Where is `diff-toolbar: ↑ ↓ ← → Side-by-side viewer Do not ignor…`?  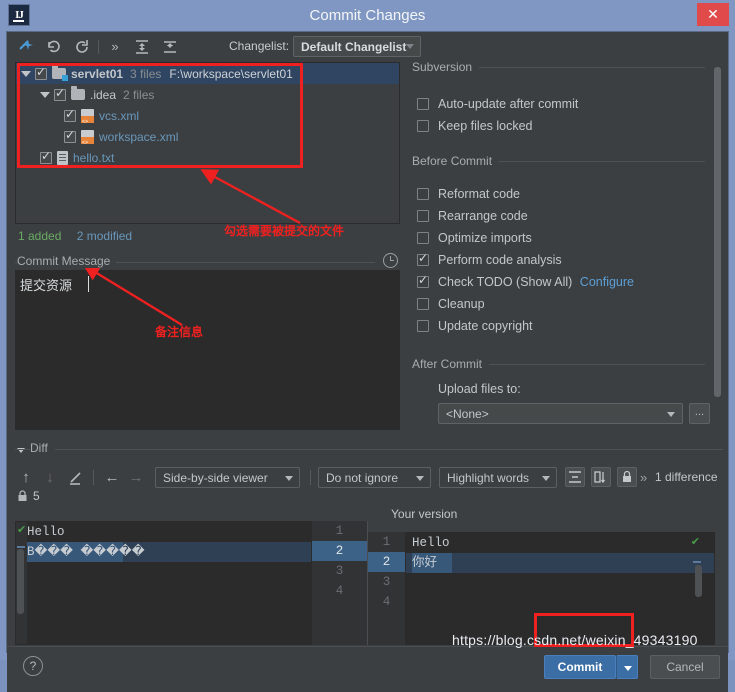
diff-toolbar: ↑ ↓ ← → Side-by-side viewer Do not ignor… is located at coordinates (369, 484).